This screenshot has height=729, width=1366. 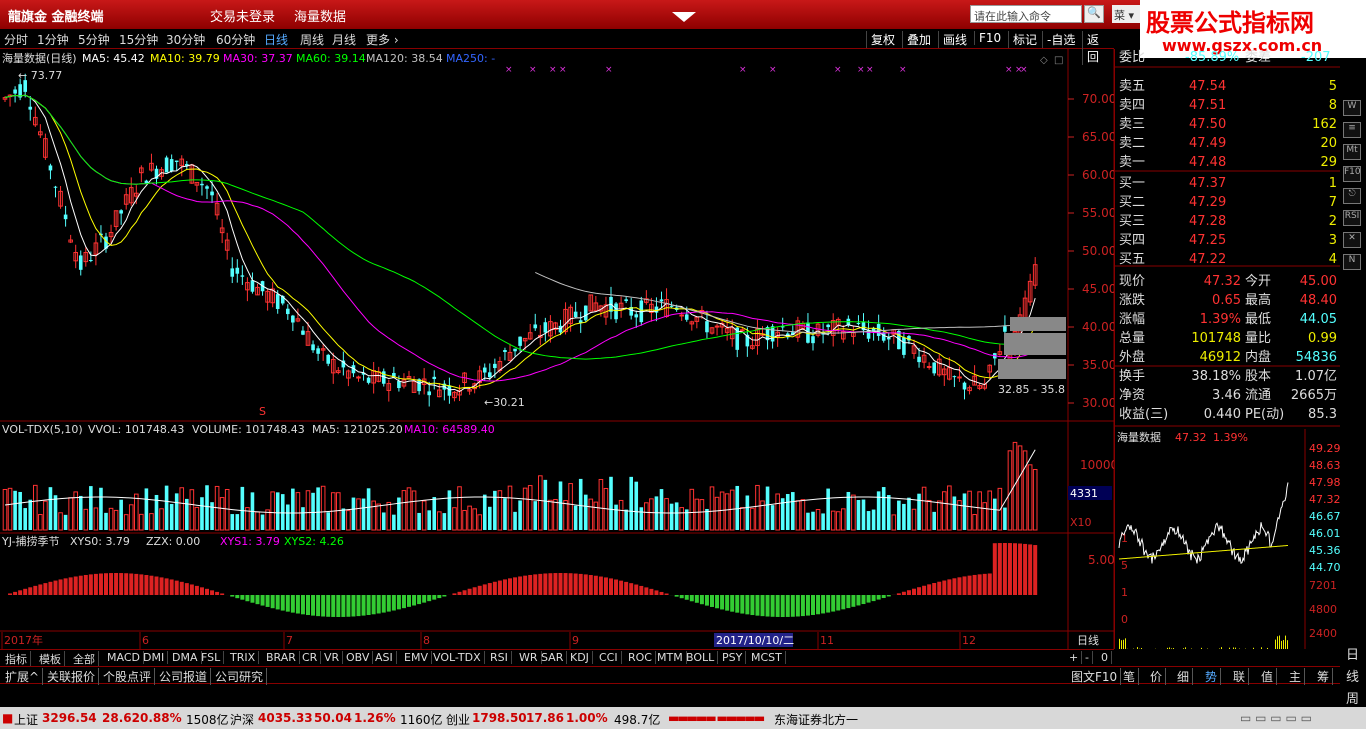 What do you see at coordinates (1207, 240) in the screenshot?
I see `buy-price: 47.25` at bounding box center [1207, 240].